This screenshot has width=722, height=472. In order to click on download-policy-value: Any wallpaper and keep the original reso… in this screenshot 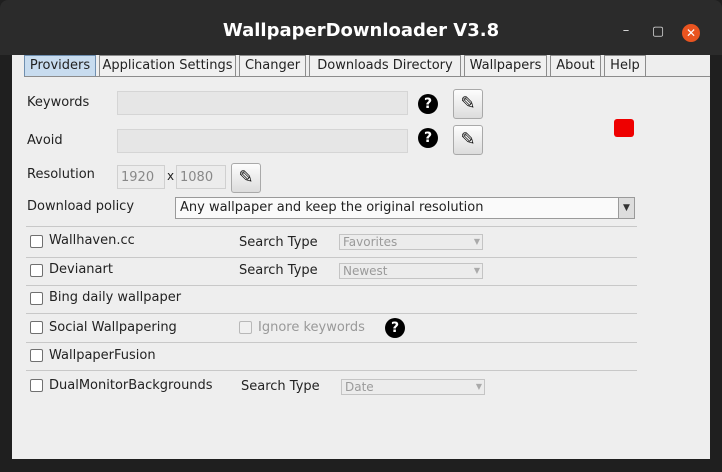, I will do `click(332, 207)`.